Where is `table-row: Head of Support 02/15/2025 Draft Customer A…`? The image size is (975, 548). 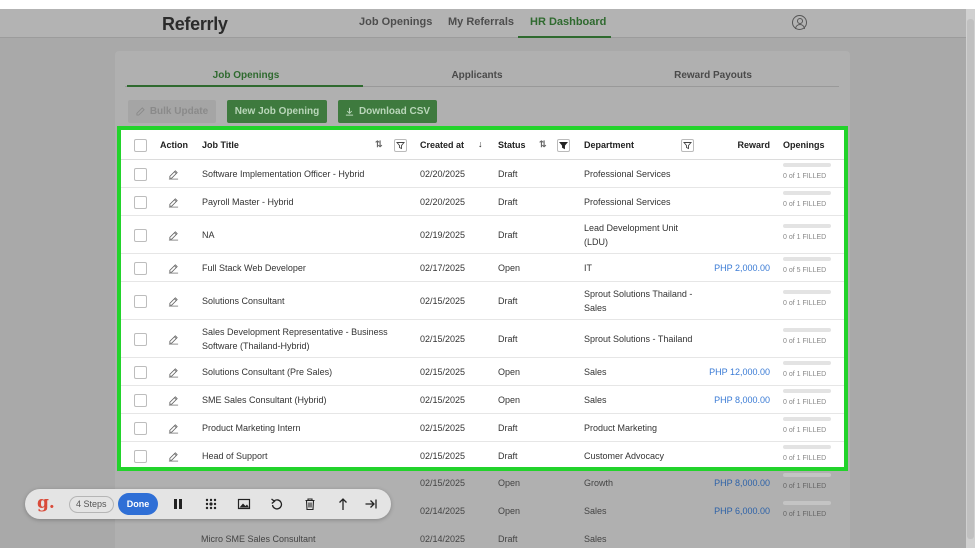 table-row: Head of Support 02/15/2025 Draft Customer A… is located at coordinates (482, 454).